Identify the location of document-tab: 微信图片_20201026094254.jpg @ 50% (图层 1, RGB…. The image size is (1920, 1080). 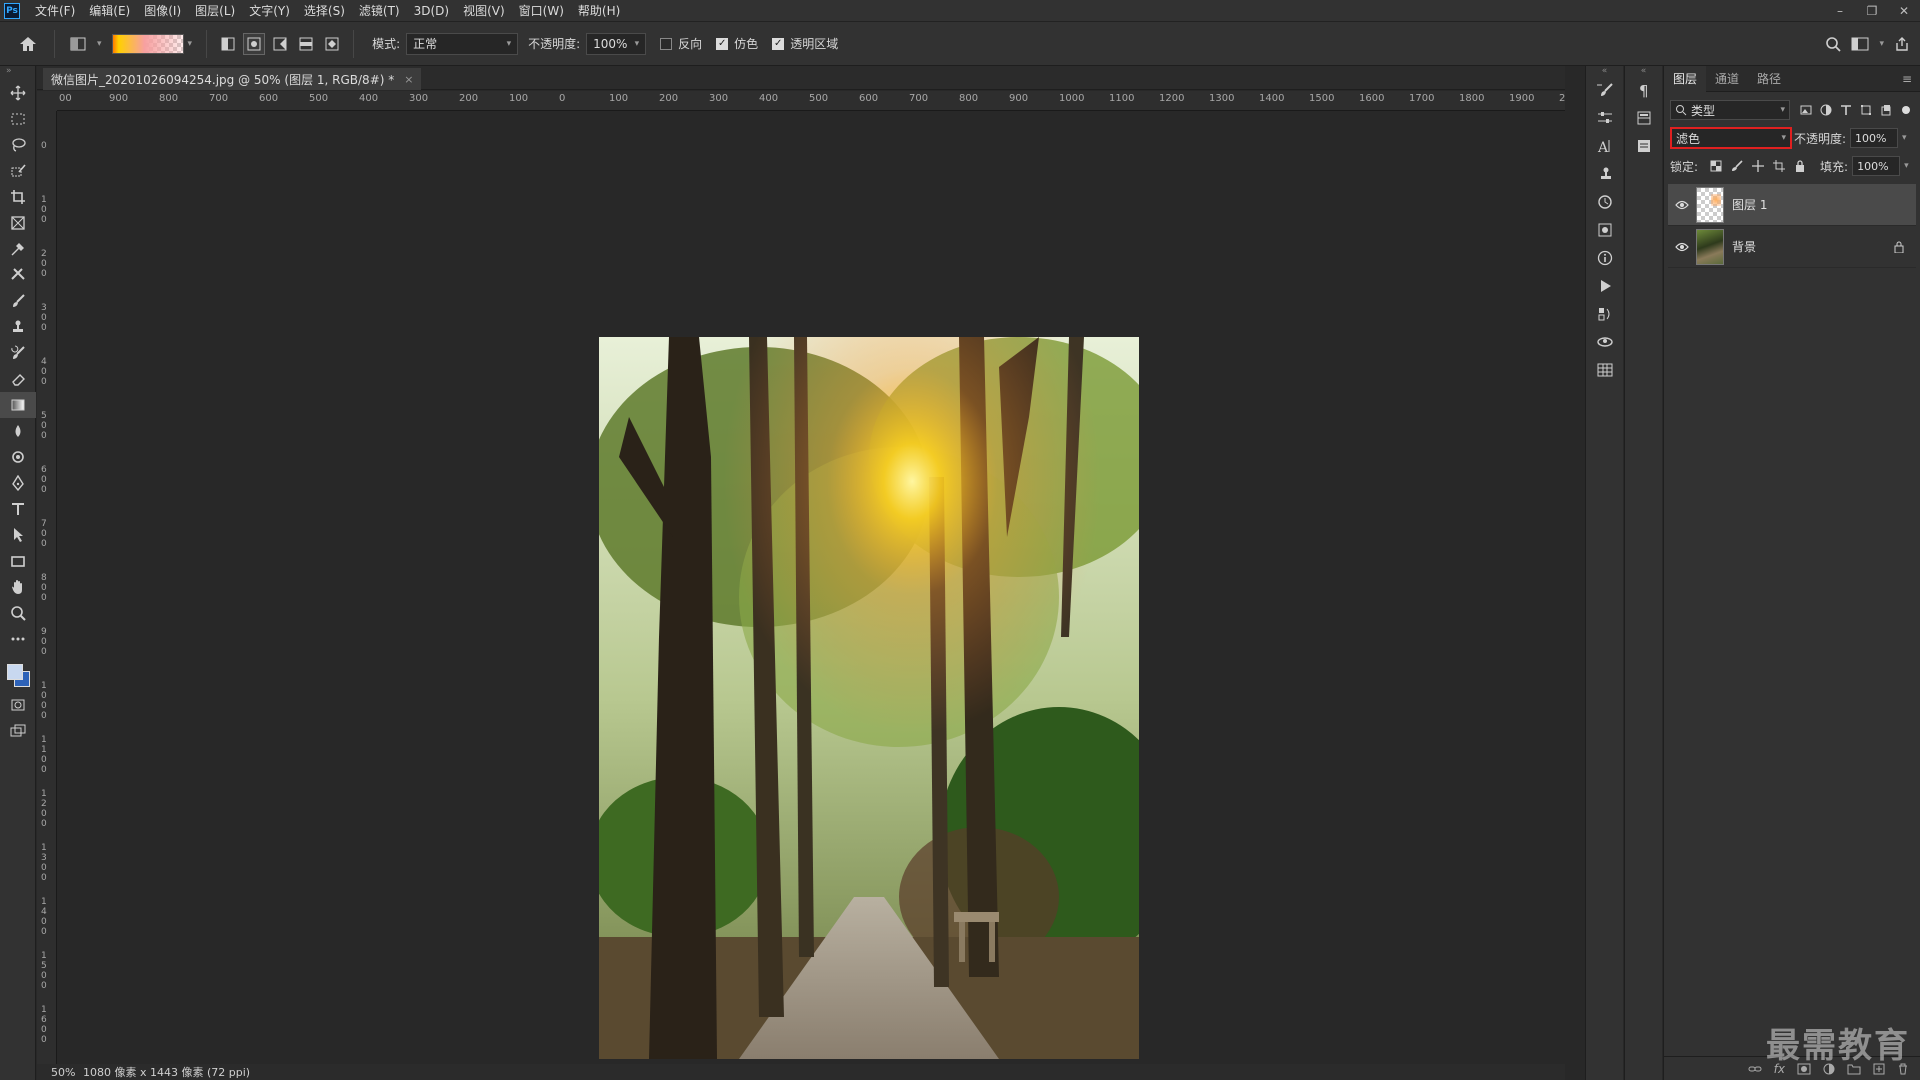
(232, 79).